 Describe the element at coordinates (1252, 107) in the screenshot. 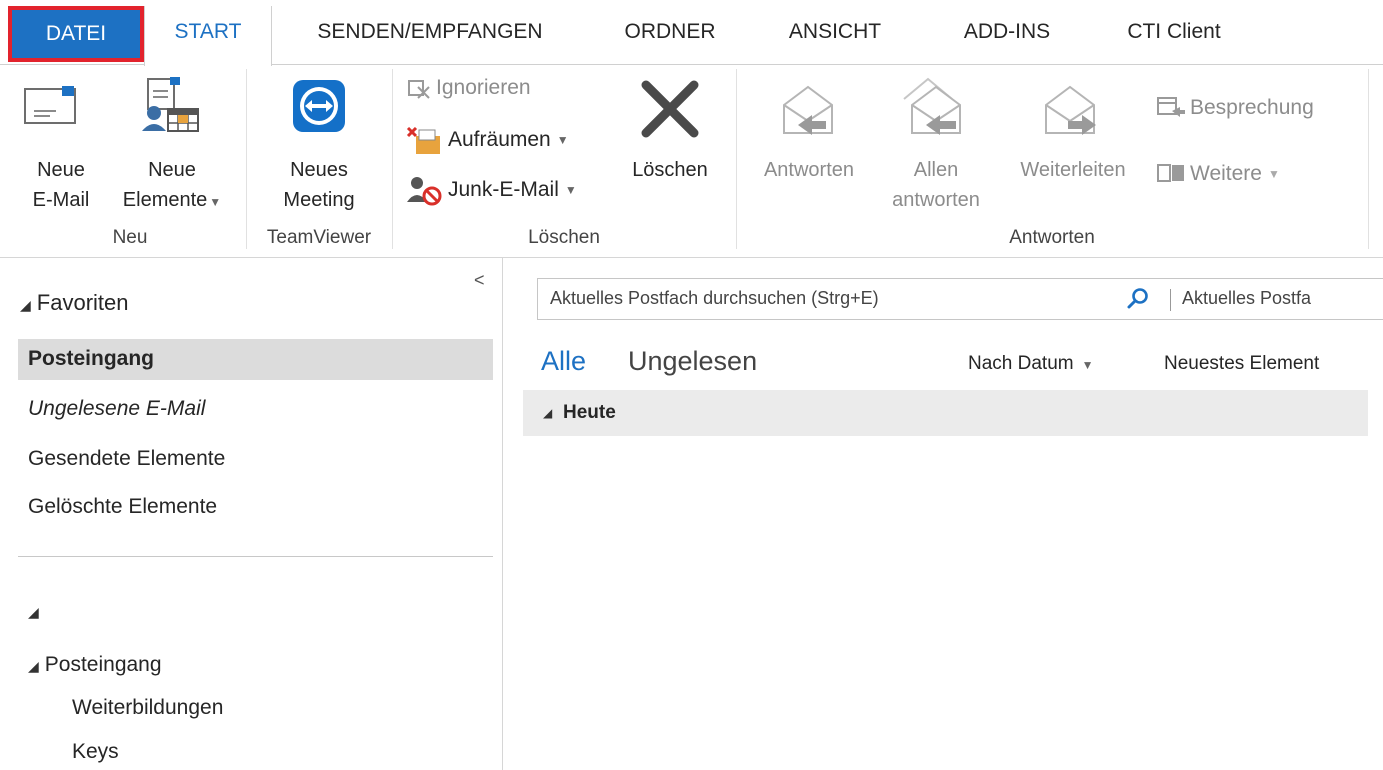

I see `meeting-reply-label: Besprechung` at that location.